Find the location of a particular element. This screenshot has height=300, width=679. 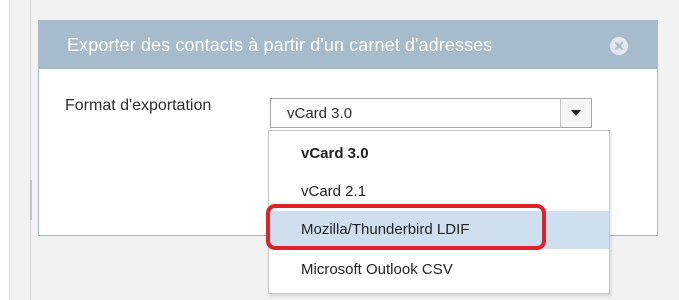

page-margin is located at coordinates (4, 150).